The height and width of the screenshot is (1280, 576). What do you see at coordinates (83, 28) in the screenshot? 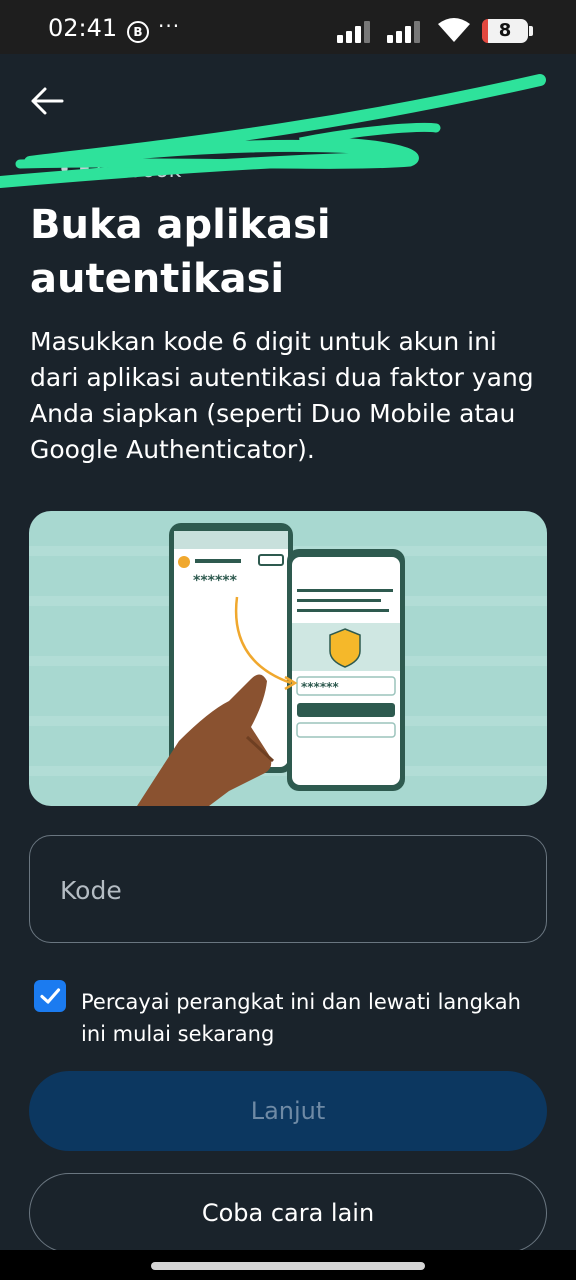
I see `status-time: 02:41` at bounding box center [83, 28].